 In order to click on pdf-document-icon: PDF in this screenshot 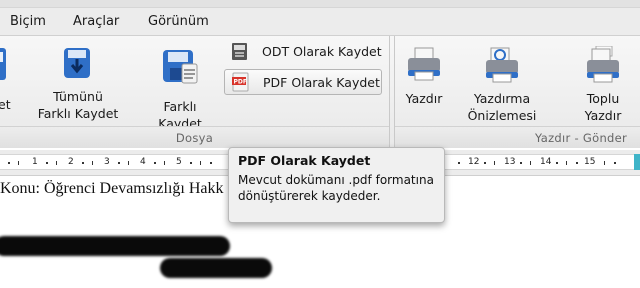, I will do `click(240, 82)`.